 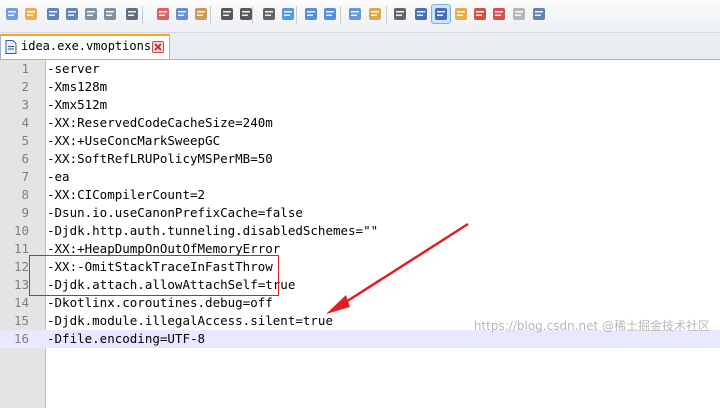 I want to click on annotation-arrow, so click(x=397, y=268).